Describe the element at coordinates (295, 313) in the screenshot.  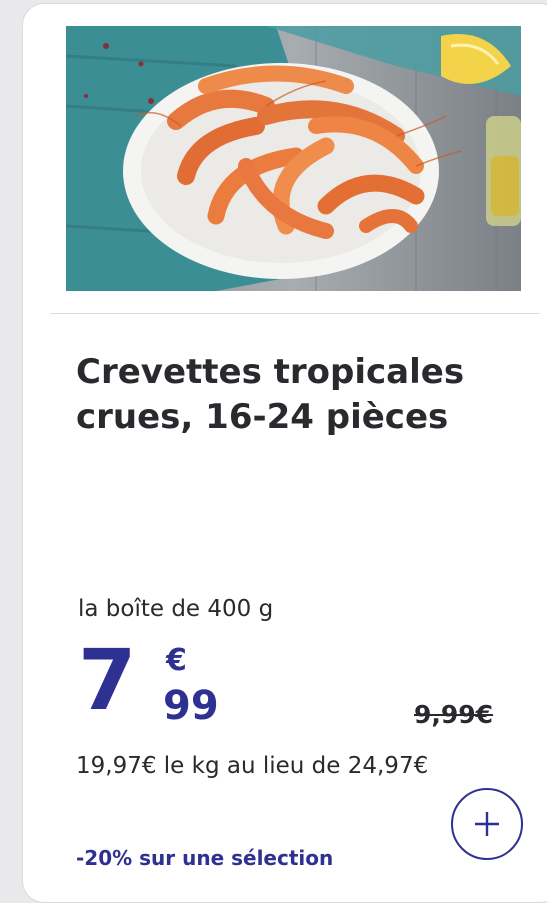
I see `divider` at that location.